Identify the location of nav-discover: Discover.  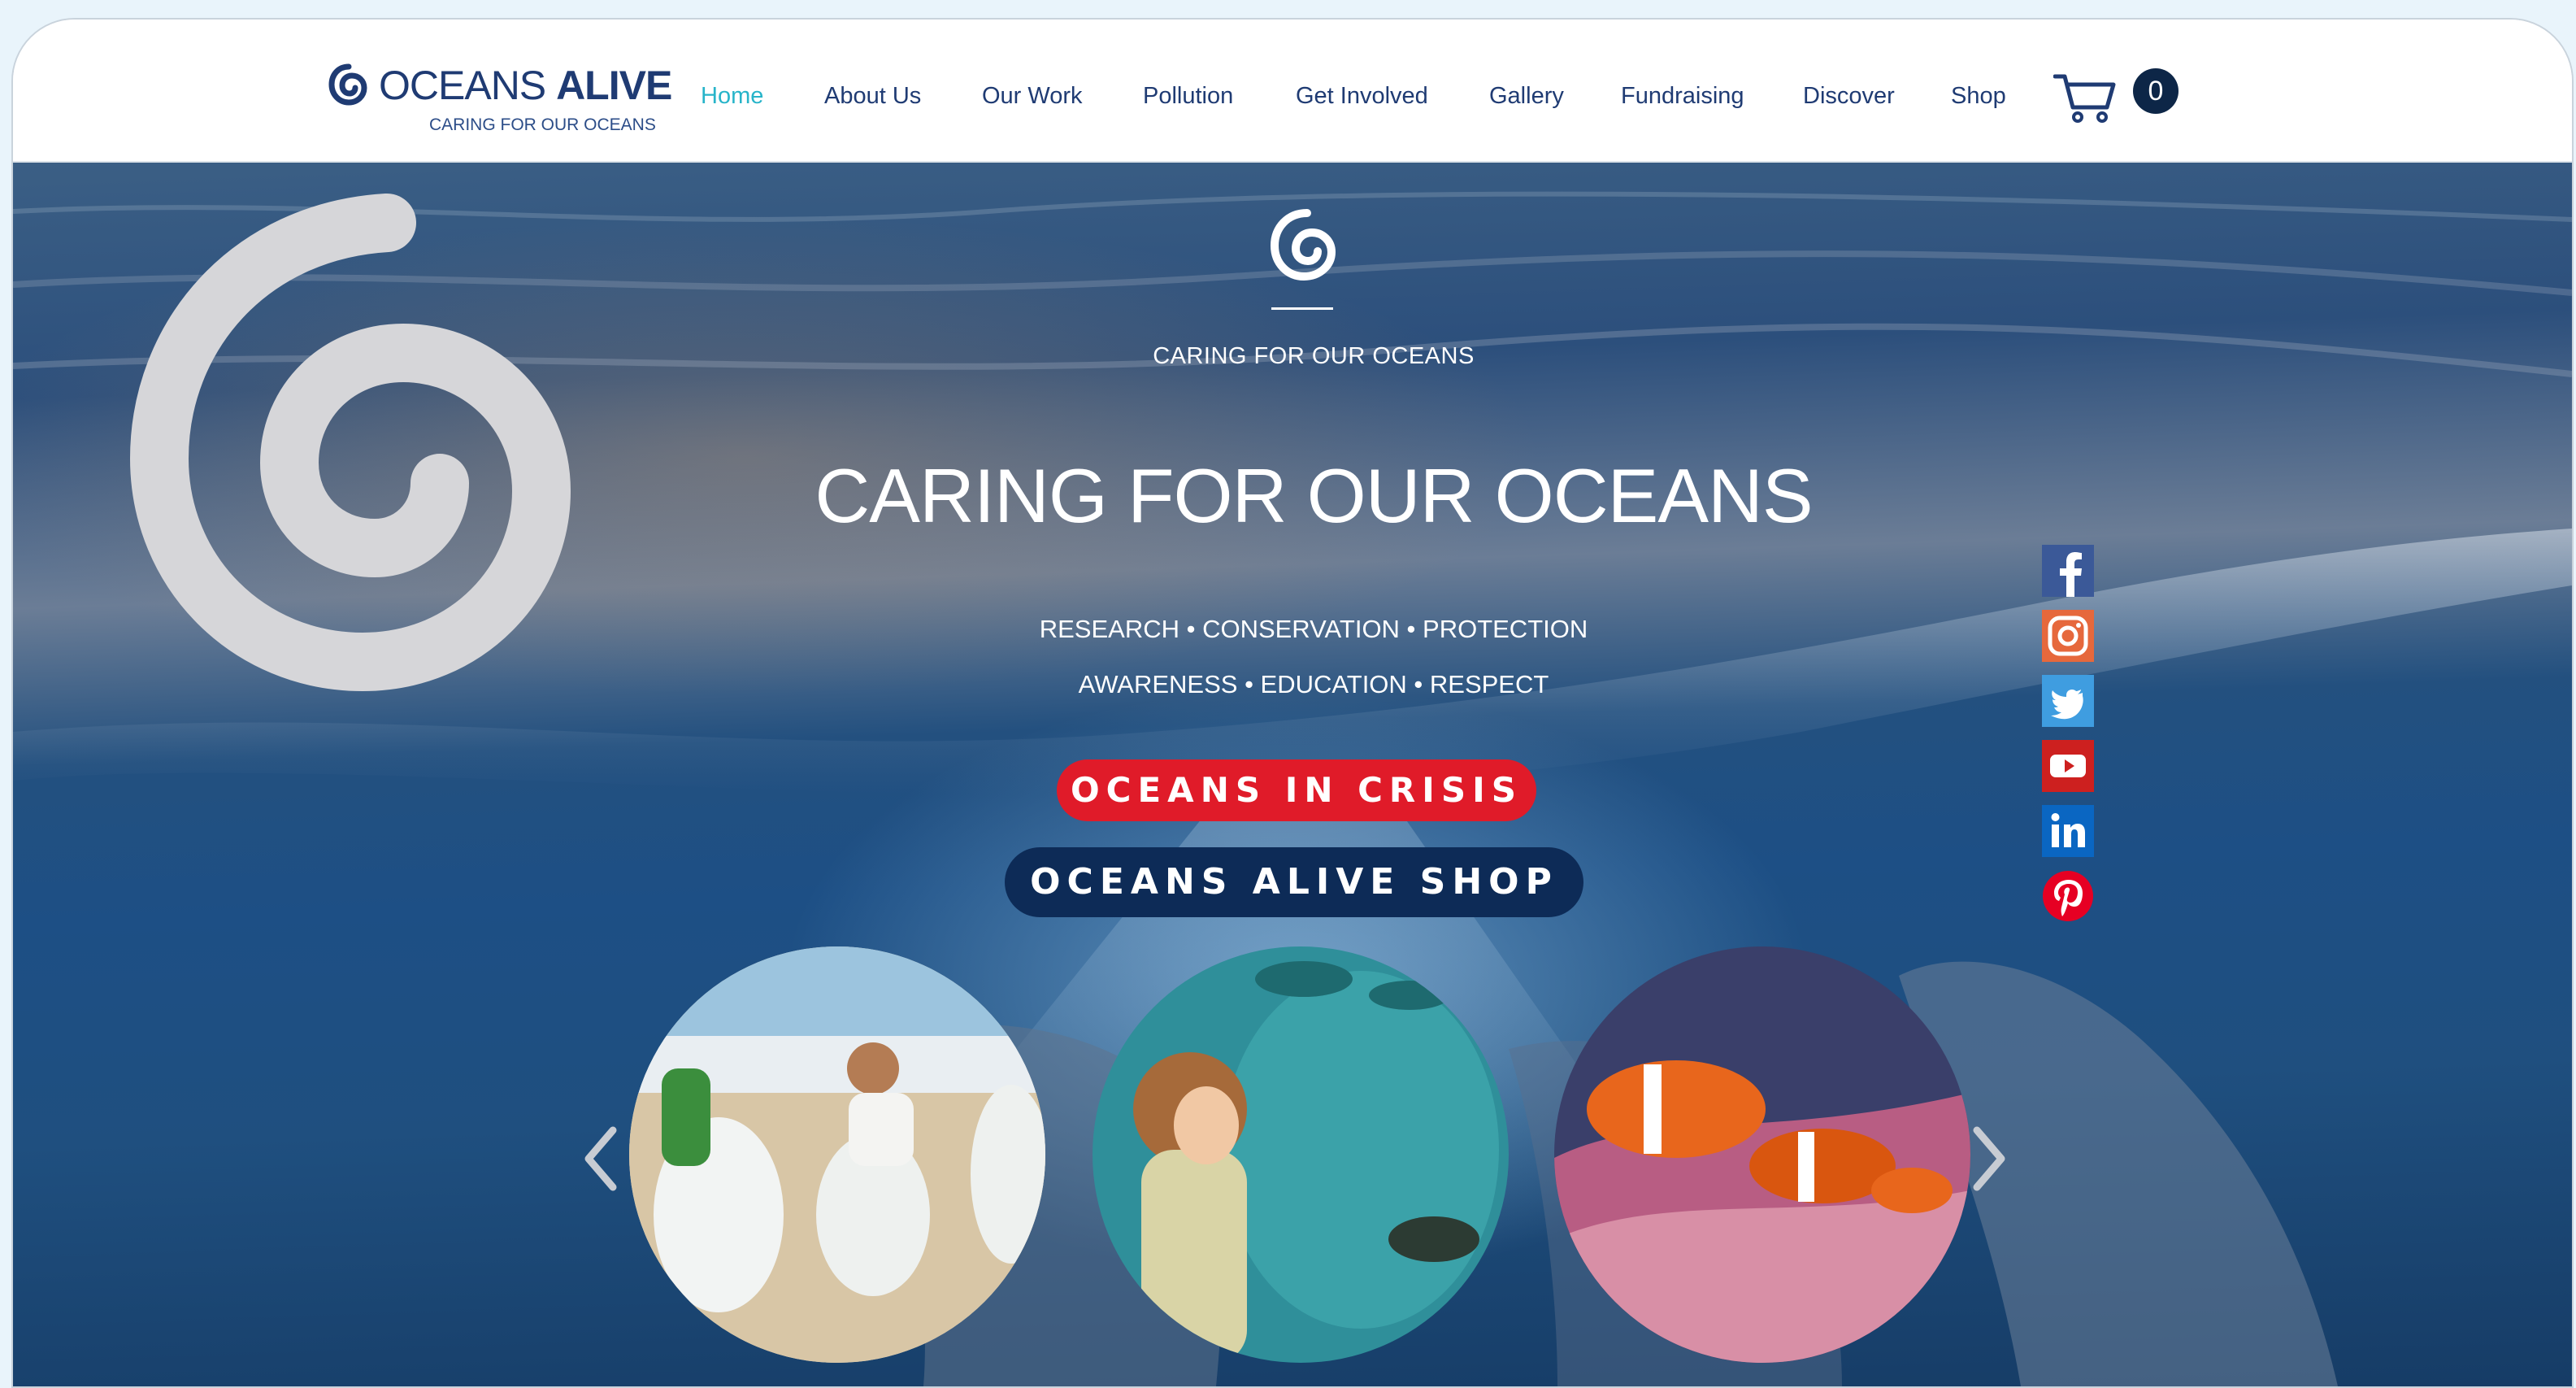
(1849, 97).